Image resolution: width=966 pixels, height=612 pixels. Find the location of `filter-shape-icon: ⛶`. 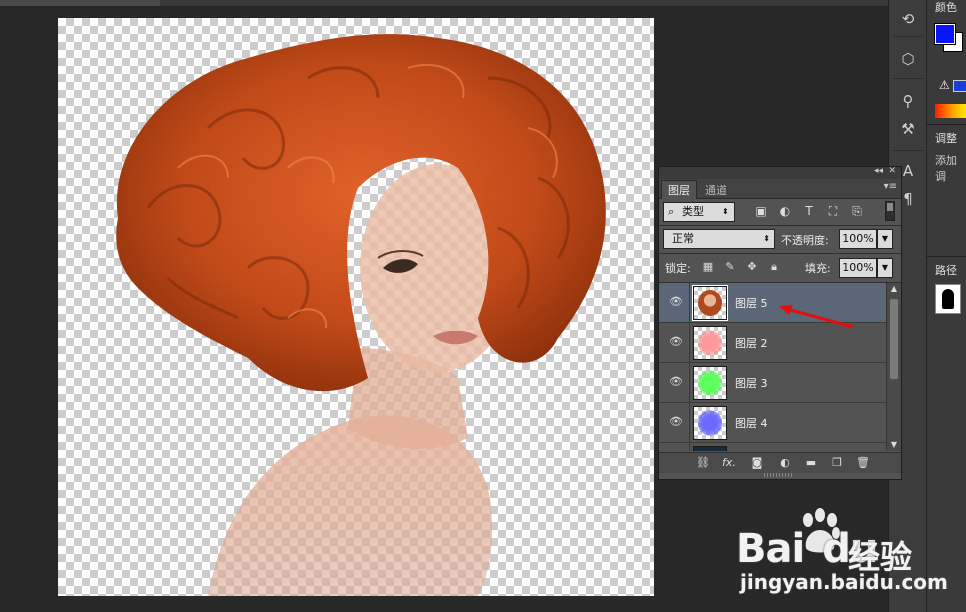

filter-shape-icon: ⛶ is located at coordinates (833, 211).